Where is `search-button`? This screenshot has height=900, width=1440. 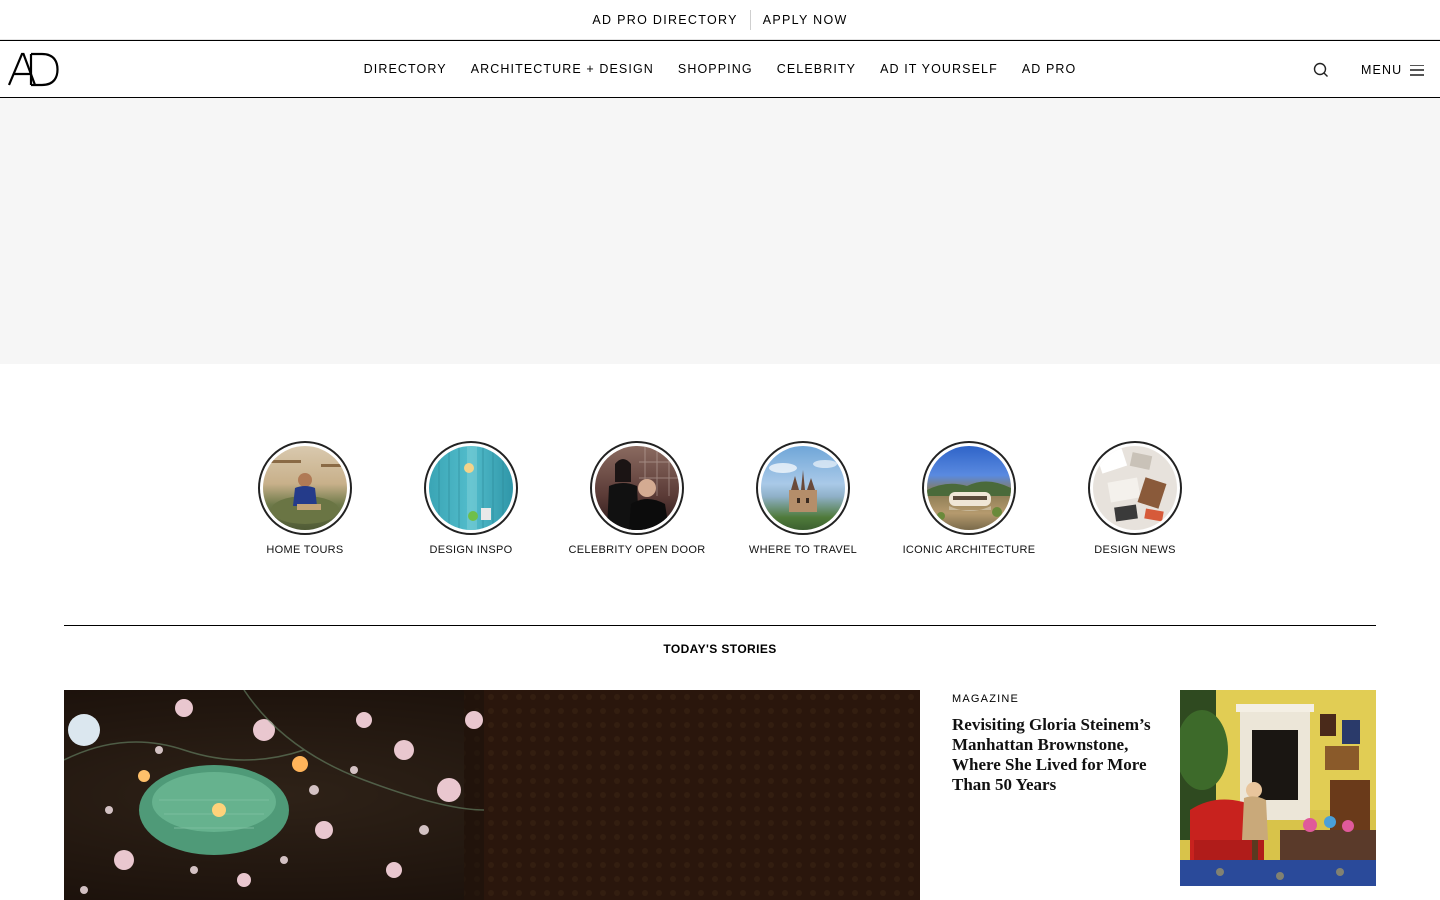
search-button is located at coordinates (1321, 70).